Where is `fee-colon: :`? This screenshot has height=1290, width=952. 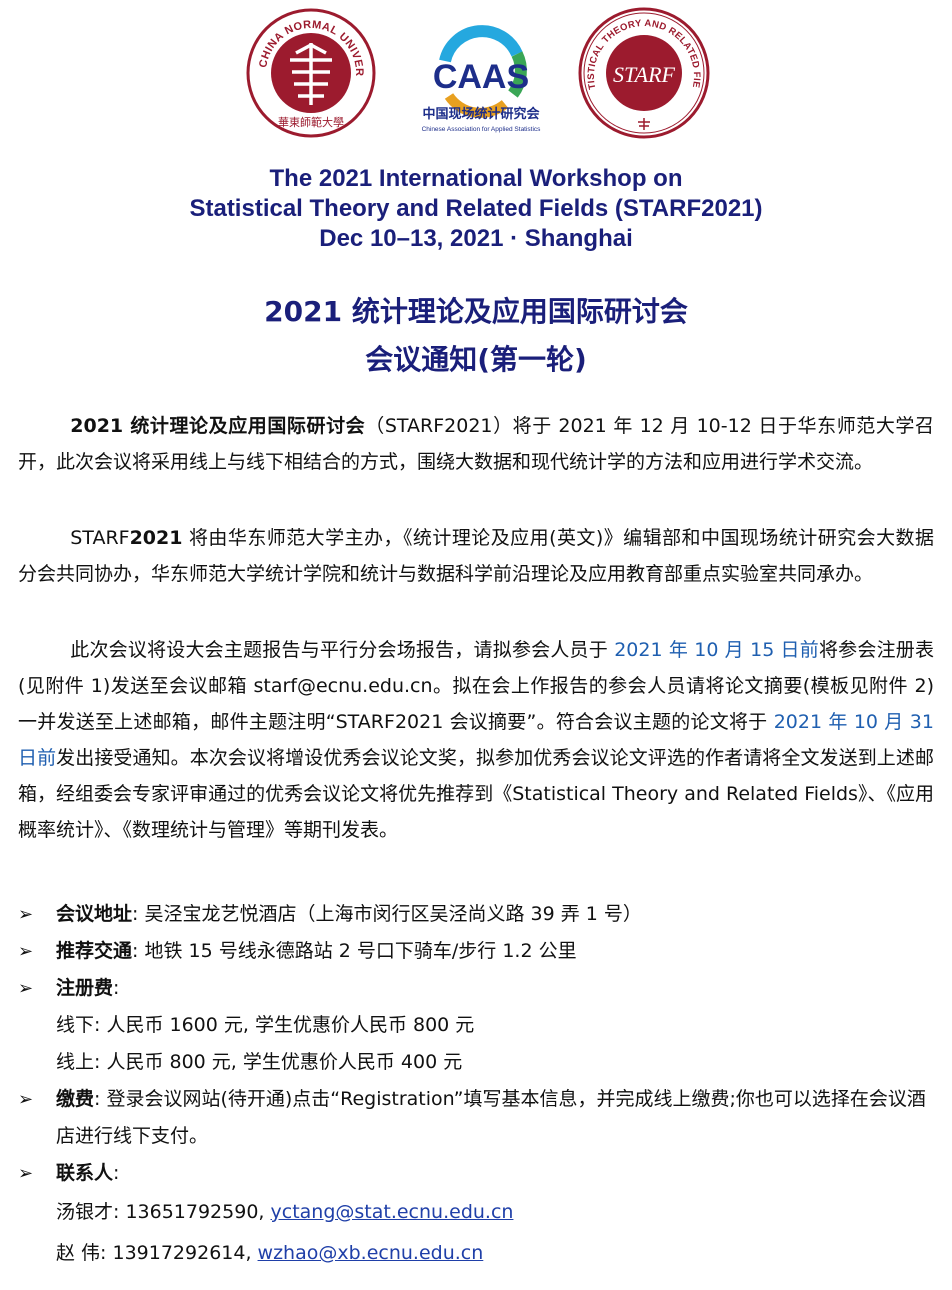
fee-colon: : is located at coordinates (116, 988).